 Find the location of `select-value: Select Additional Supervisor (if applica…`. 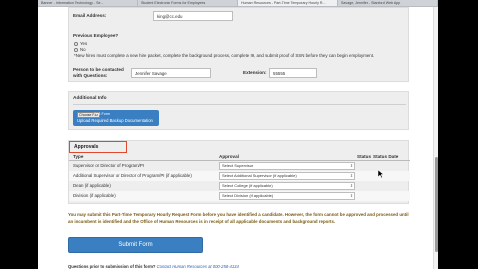

select-value: Select Additional Supervisor (if applica… is located at coordinates (259, 175).